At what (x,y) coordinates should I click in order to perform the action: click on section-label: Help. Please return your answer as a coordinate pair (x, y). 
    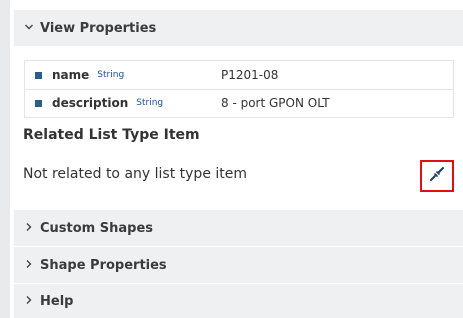
    Looking at the image, I should click on (57, 301).